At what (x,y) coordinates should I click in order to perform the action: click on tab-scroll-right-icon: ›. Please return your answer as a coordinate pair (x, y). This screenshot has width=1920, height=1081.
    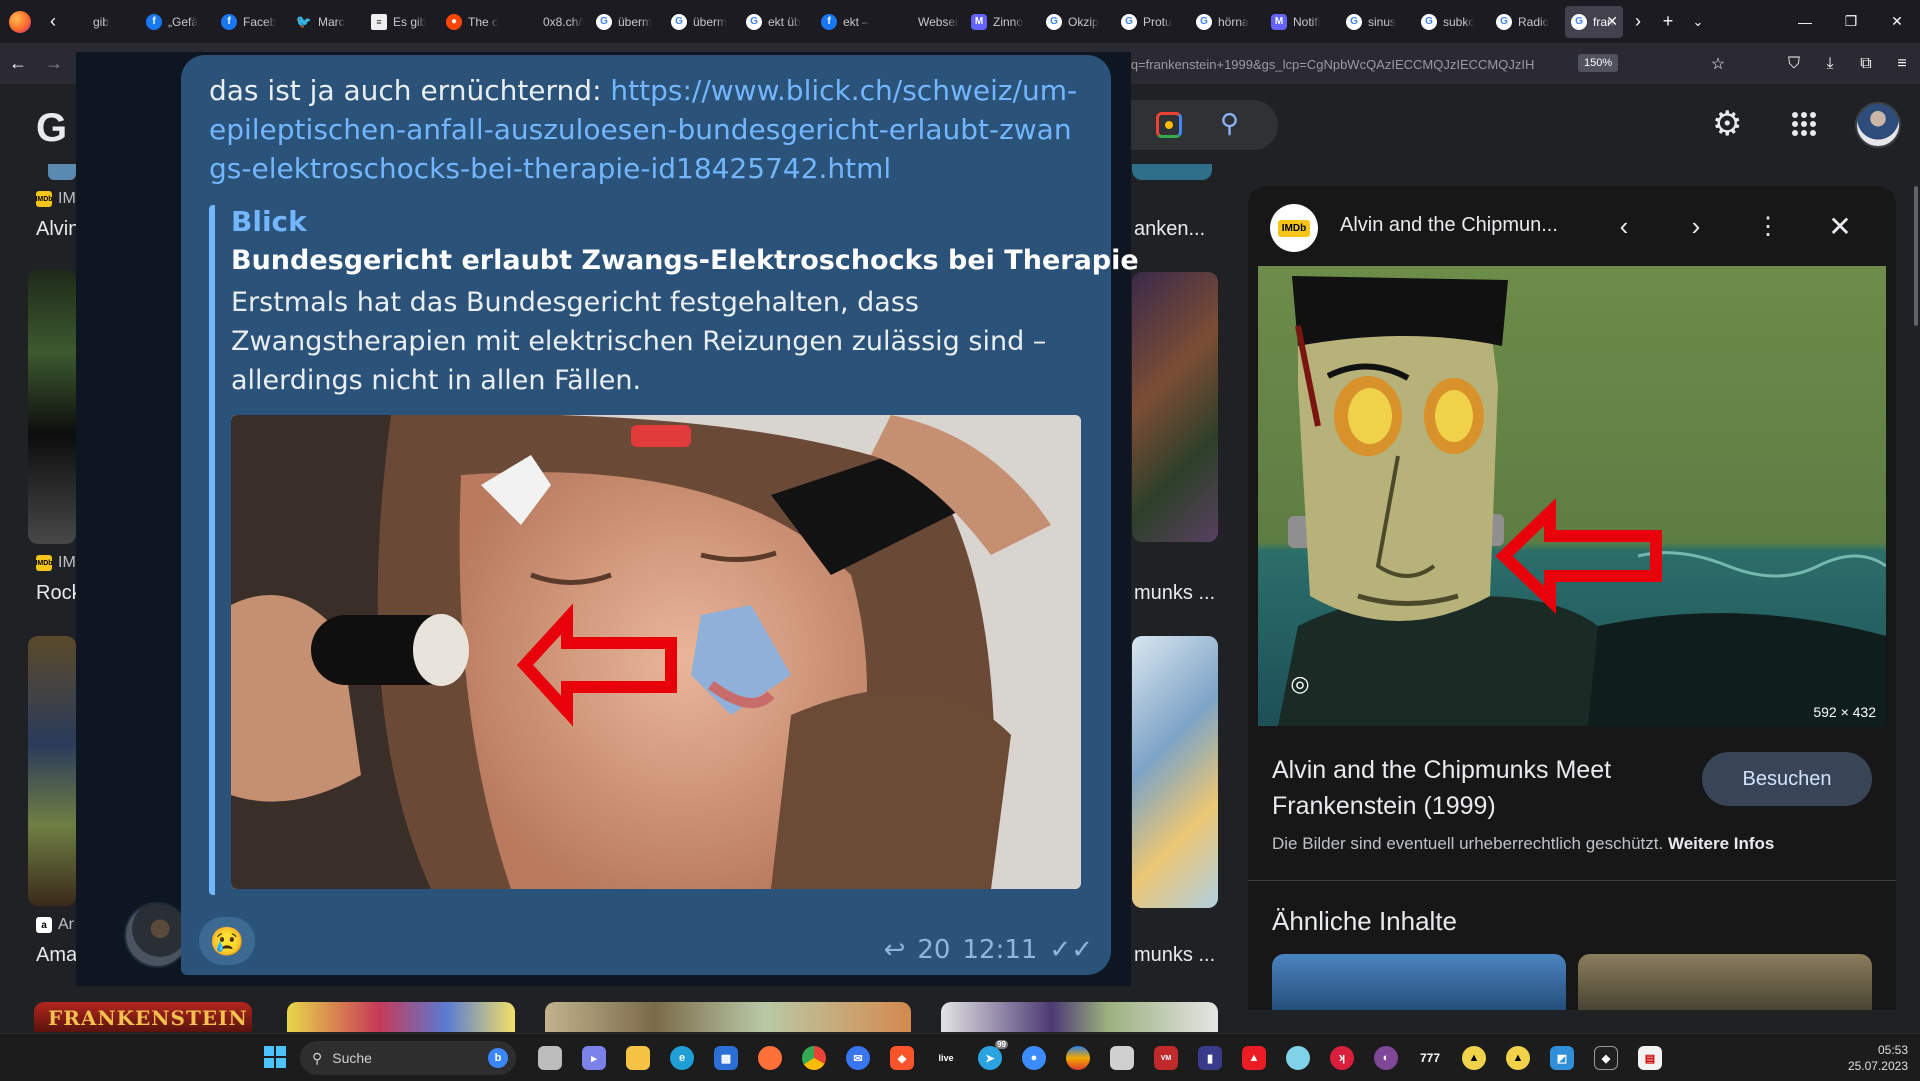
    Looking at the image, I should click on (1638, 22).